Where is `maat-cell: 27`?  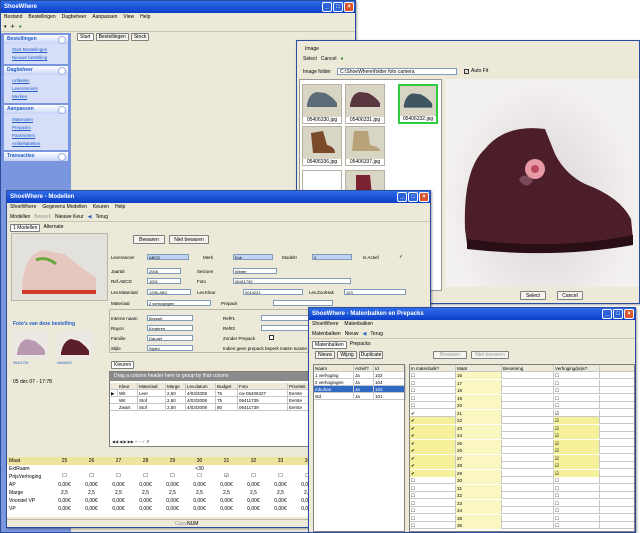 maat-cell: 27 is located at coordinates (479, 458).